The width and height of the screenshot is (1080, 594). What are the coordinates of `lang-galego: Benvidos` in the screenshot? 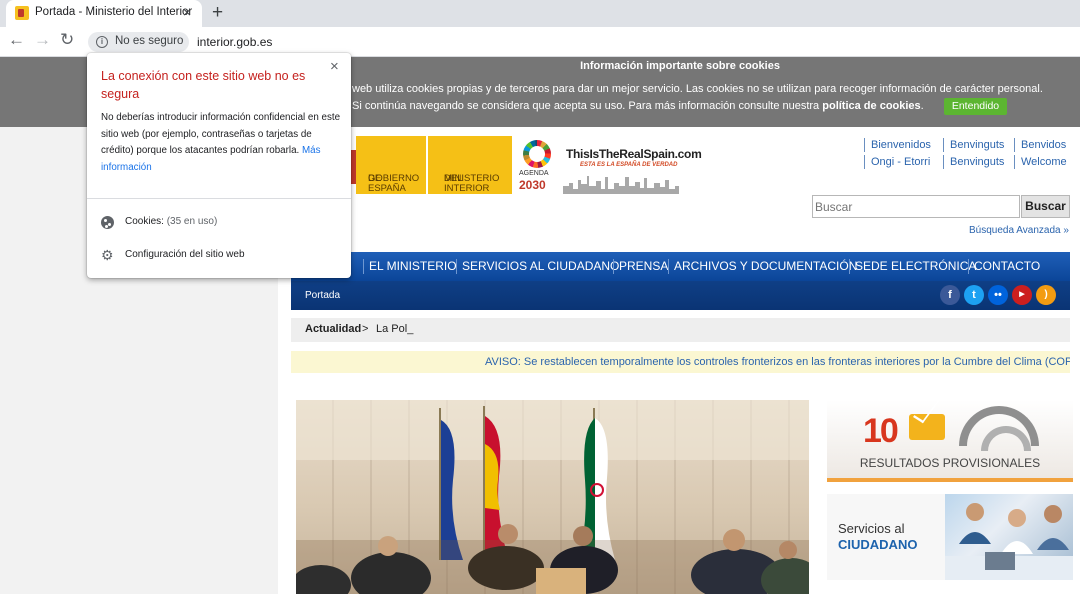 It's located at (1040, 145).